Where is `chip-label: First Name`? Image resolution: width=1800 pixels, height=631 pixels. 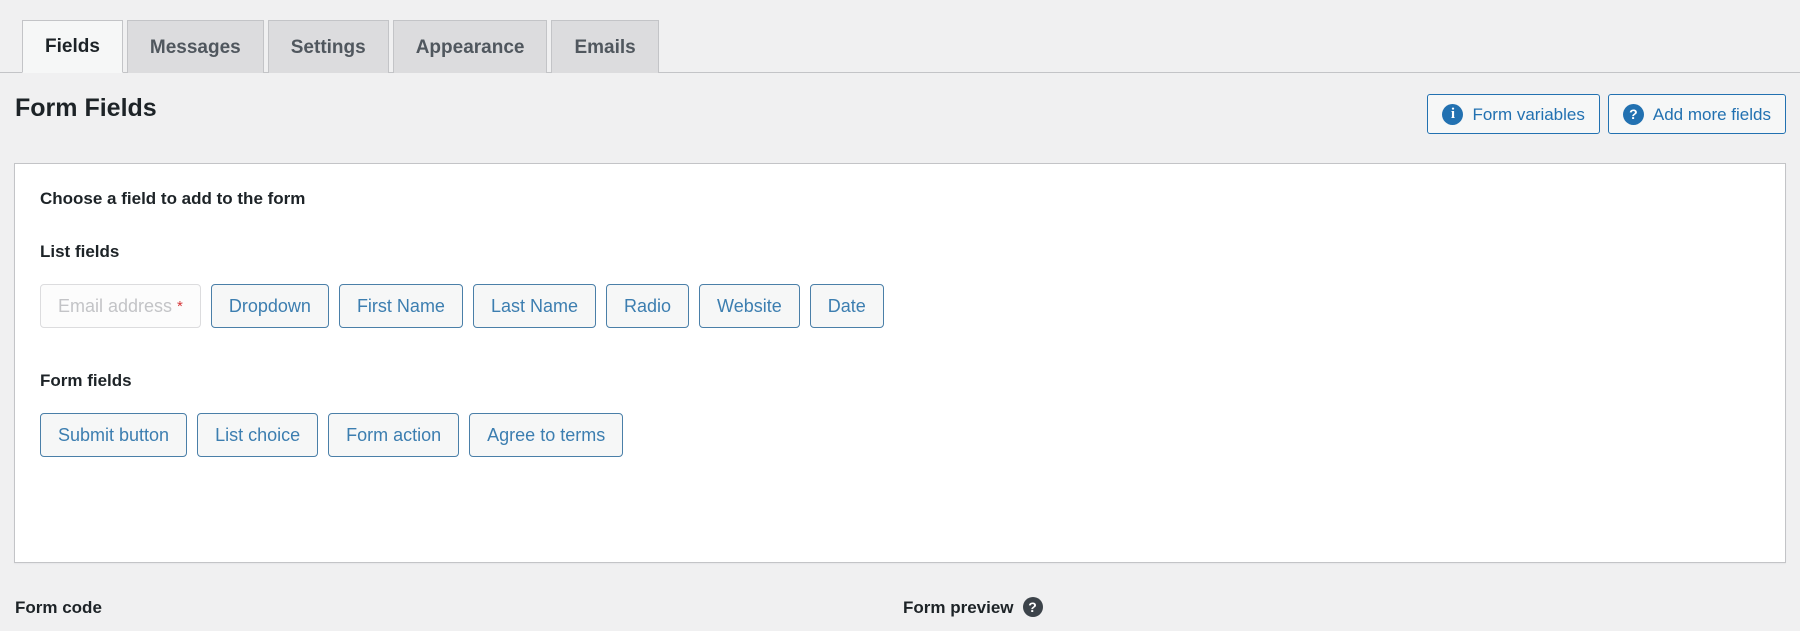 chip-label: First Name is located at coordinates (400, 306).